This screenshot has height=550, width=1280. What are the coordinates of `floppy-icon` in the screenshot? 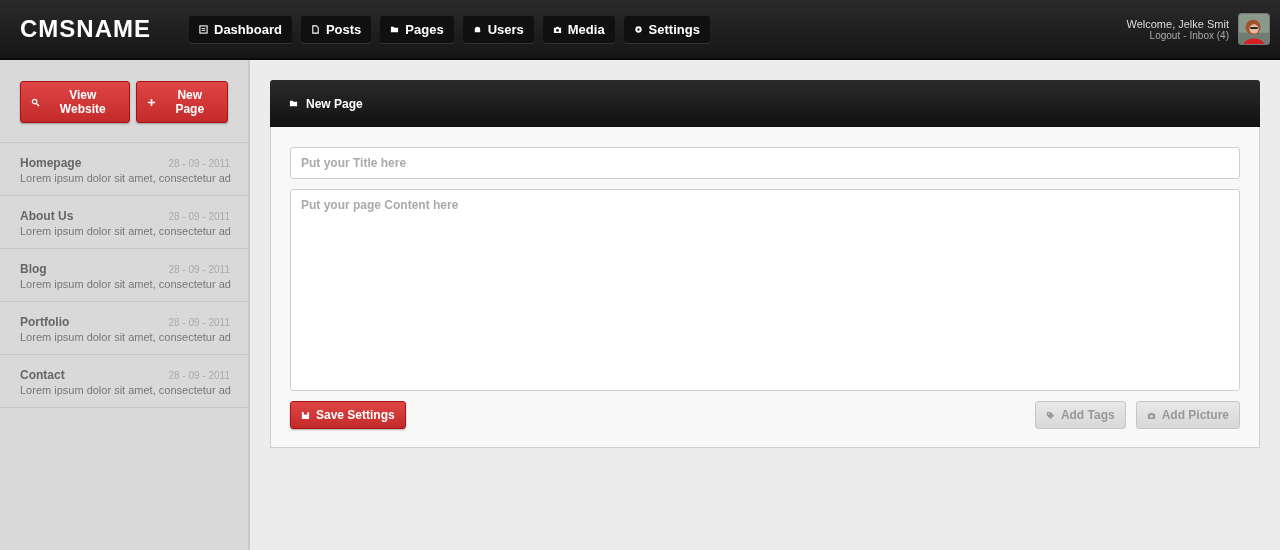 It's located at (305, 415).